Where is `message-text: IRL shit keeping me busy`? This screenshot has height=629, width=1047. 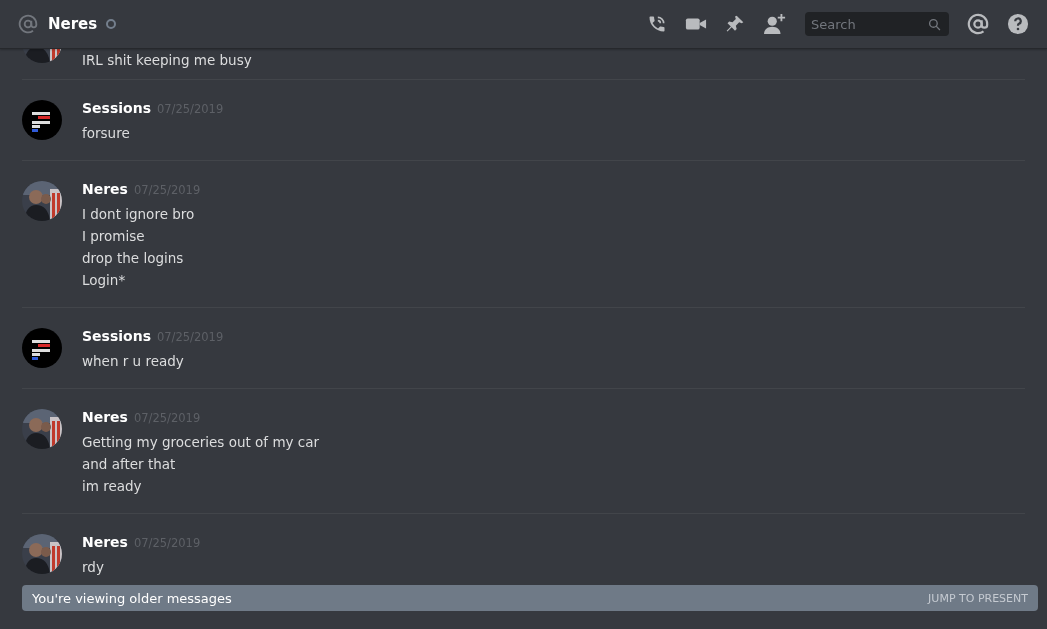
message-text: IRL shit keeping me busy is located at coordinates (167, 60).